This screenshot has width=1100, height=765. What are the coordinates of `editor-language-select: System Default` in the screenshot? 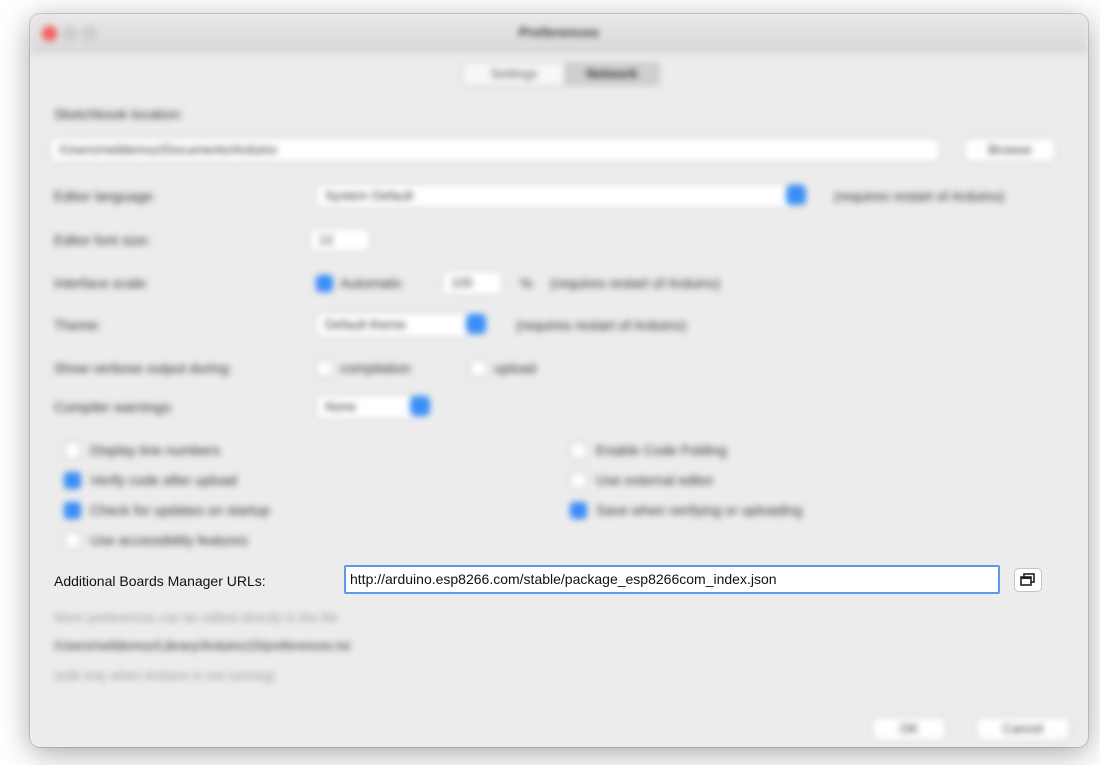 It's located at (560, 196).